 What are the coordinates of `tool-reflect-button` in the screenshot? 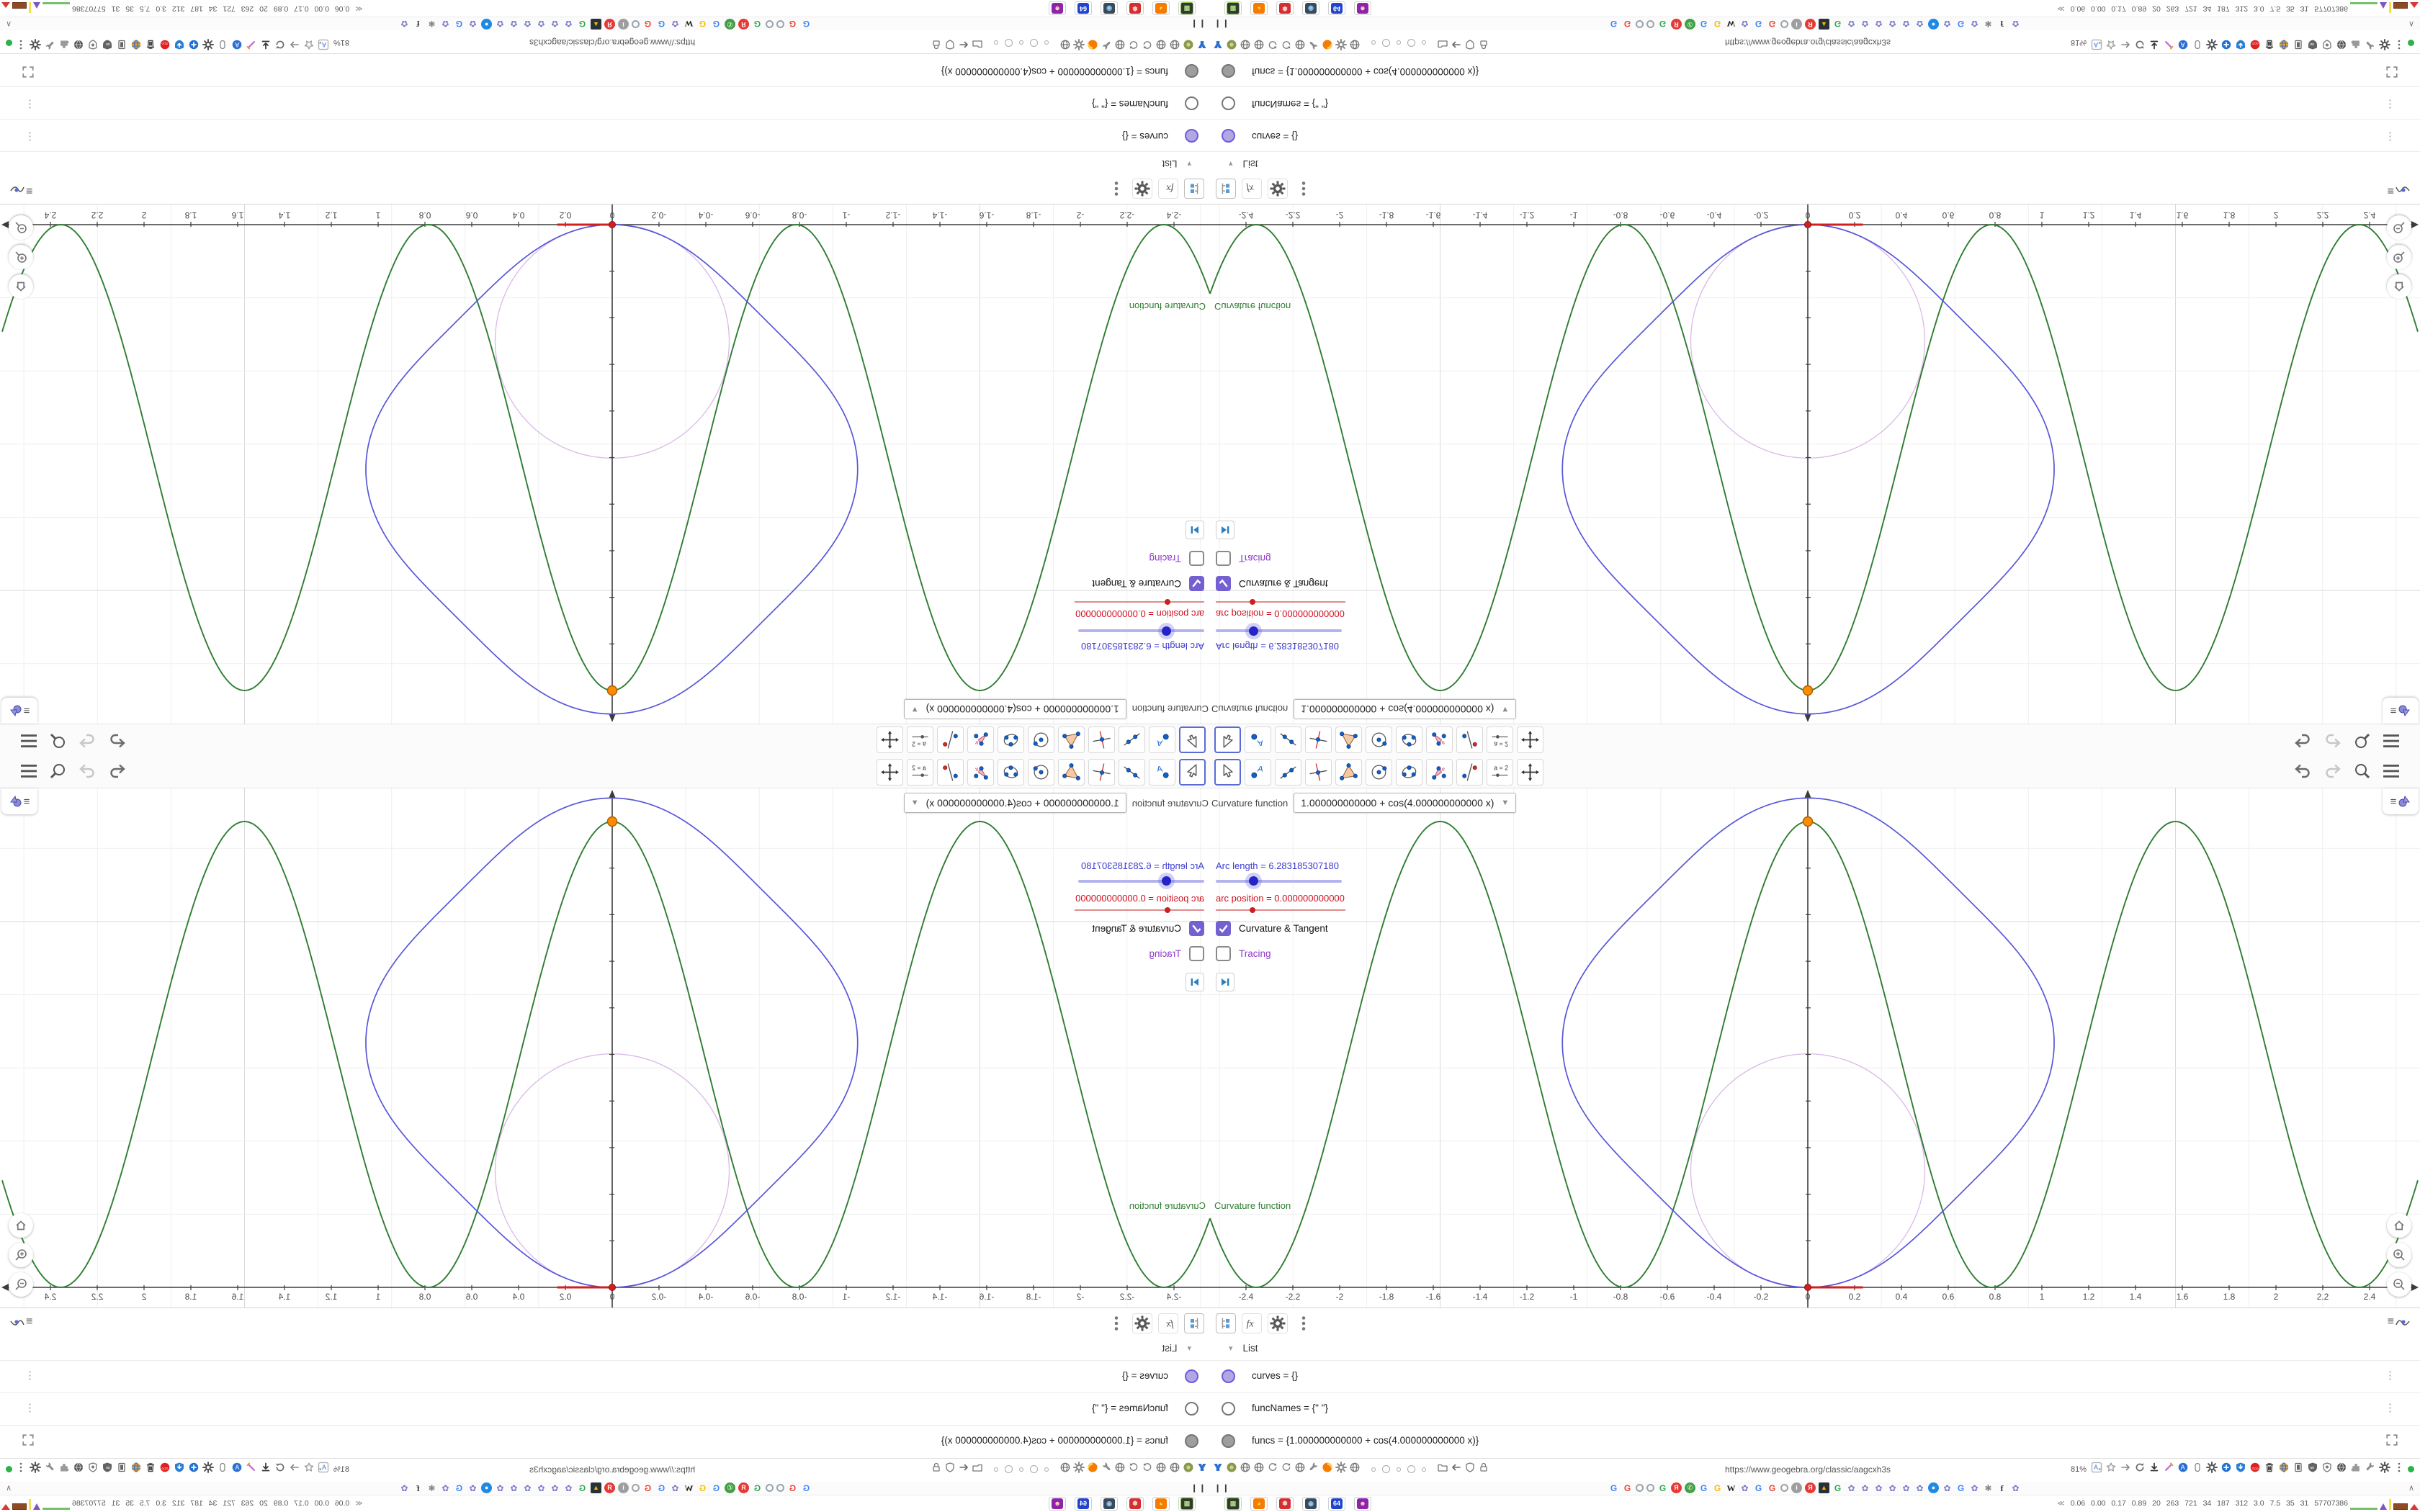 It's located at (950, 772).